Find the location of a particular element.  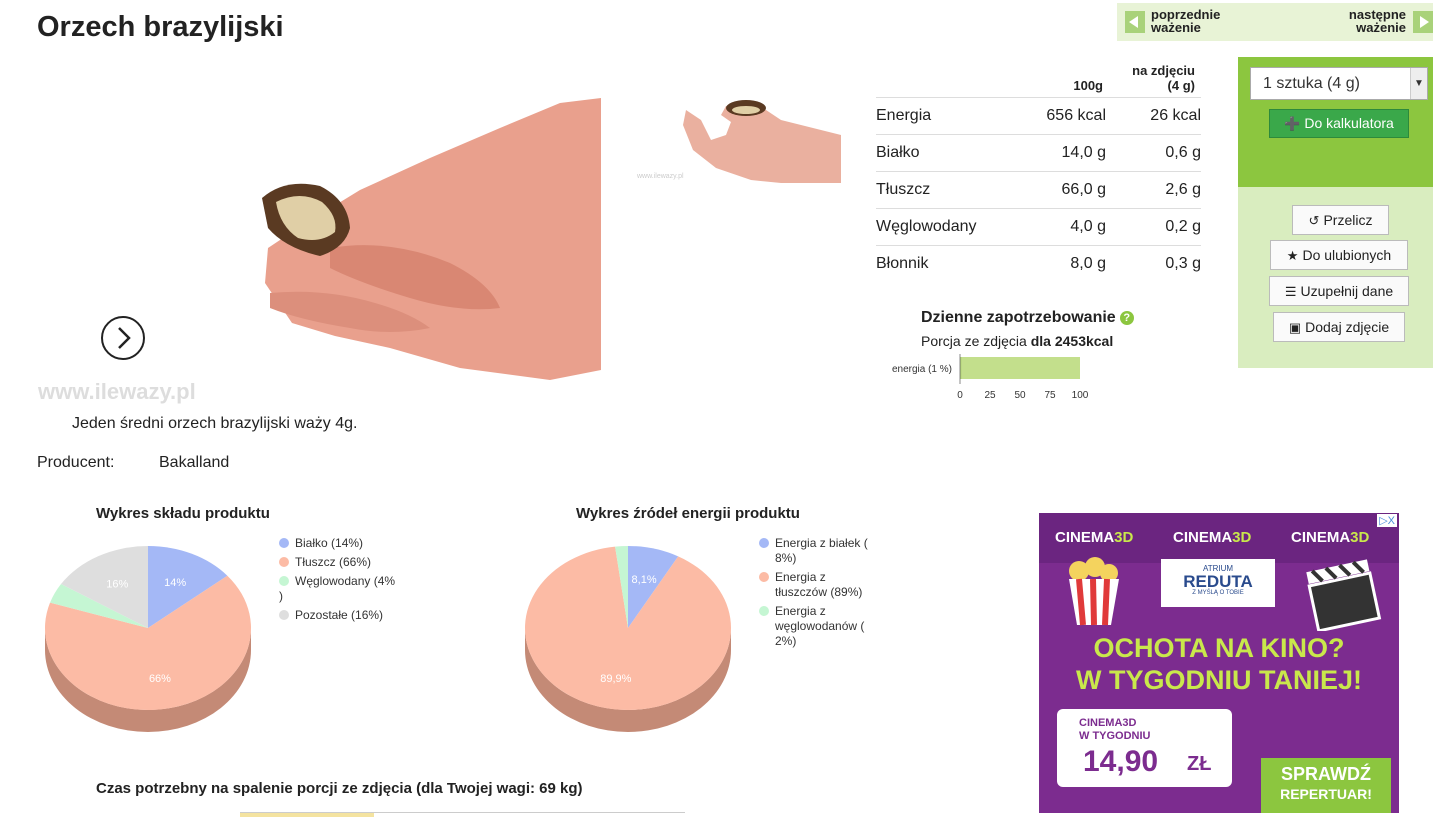

ticket-price: 14,90 is located at coordinates (1121, 761).